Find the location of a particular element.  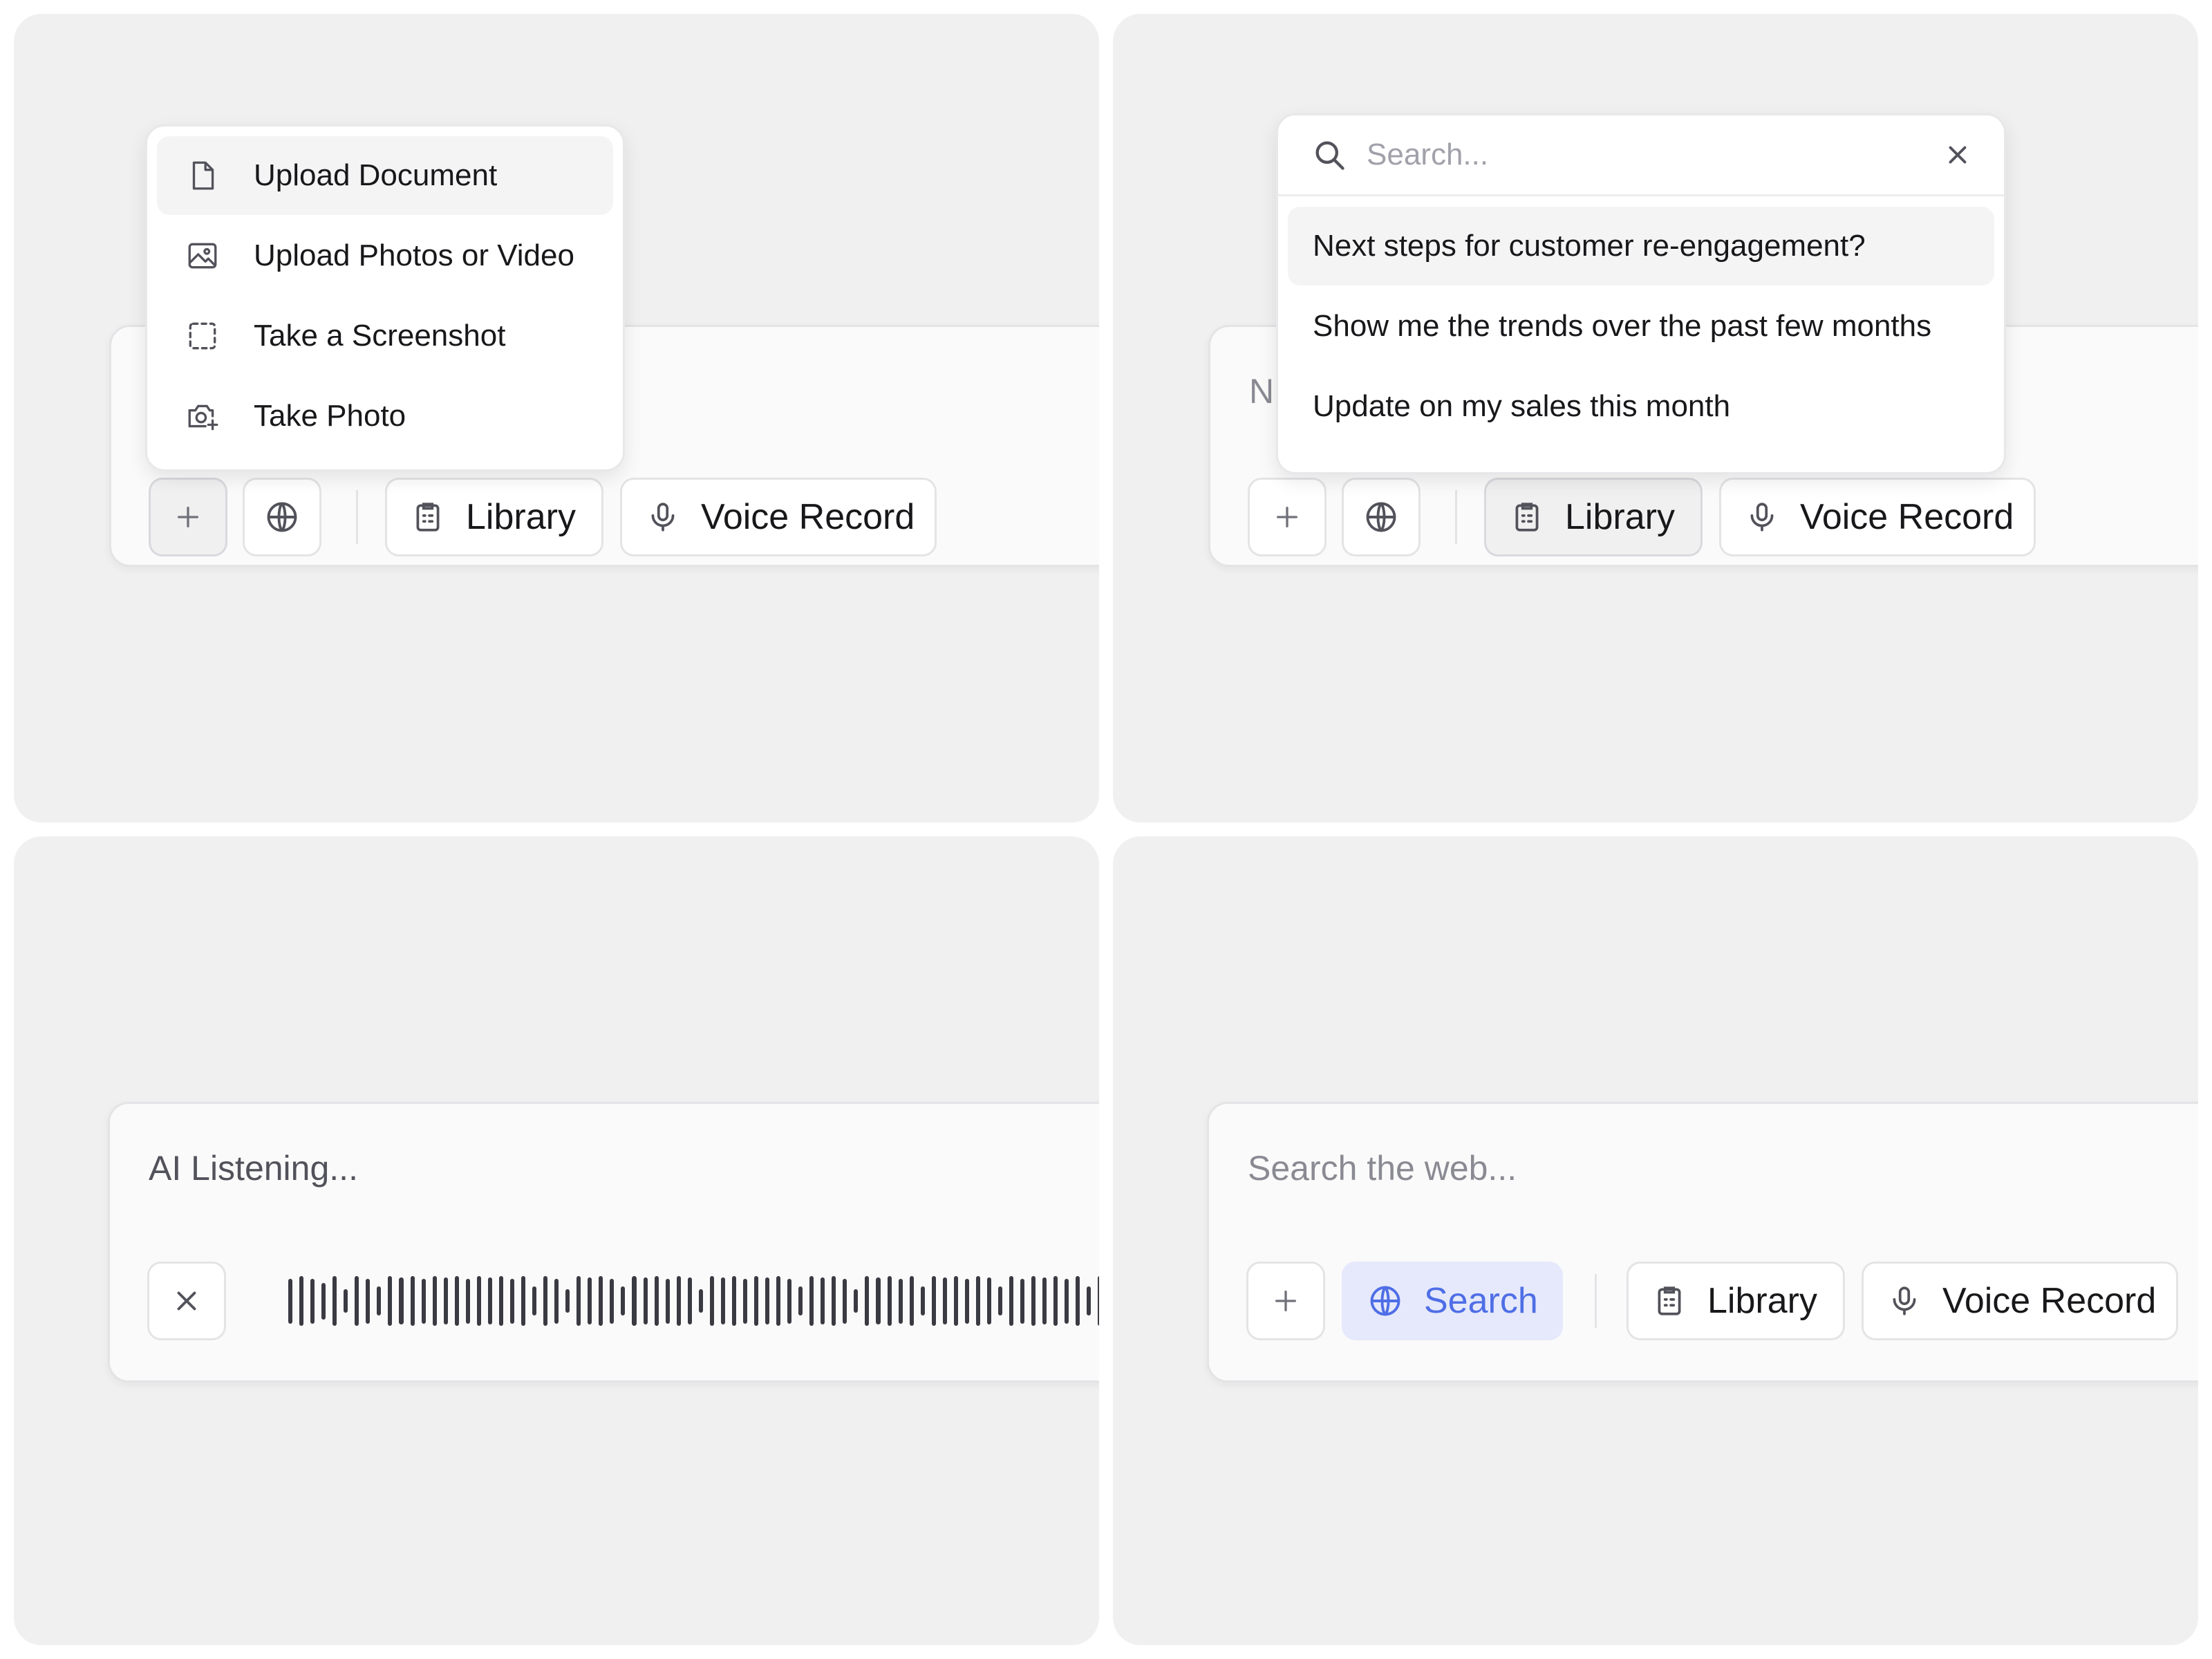

audio-waveform is located at coordinates (693, 1301).